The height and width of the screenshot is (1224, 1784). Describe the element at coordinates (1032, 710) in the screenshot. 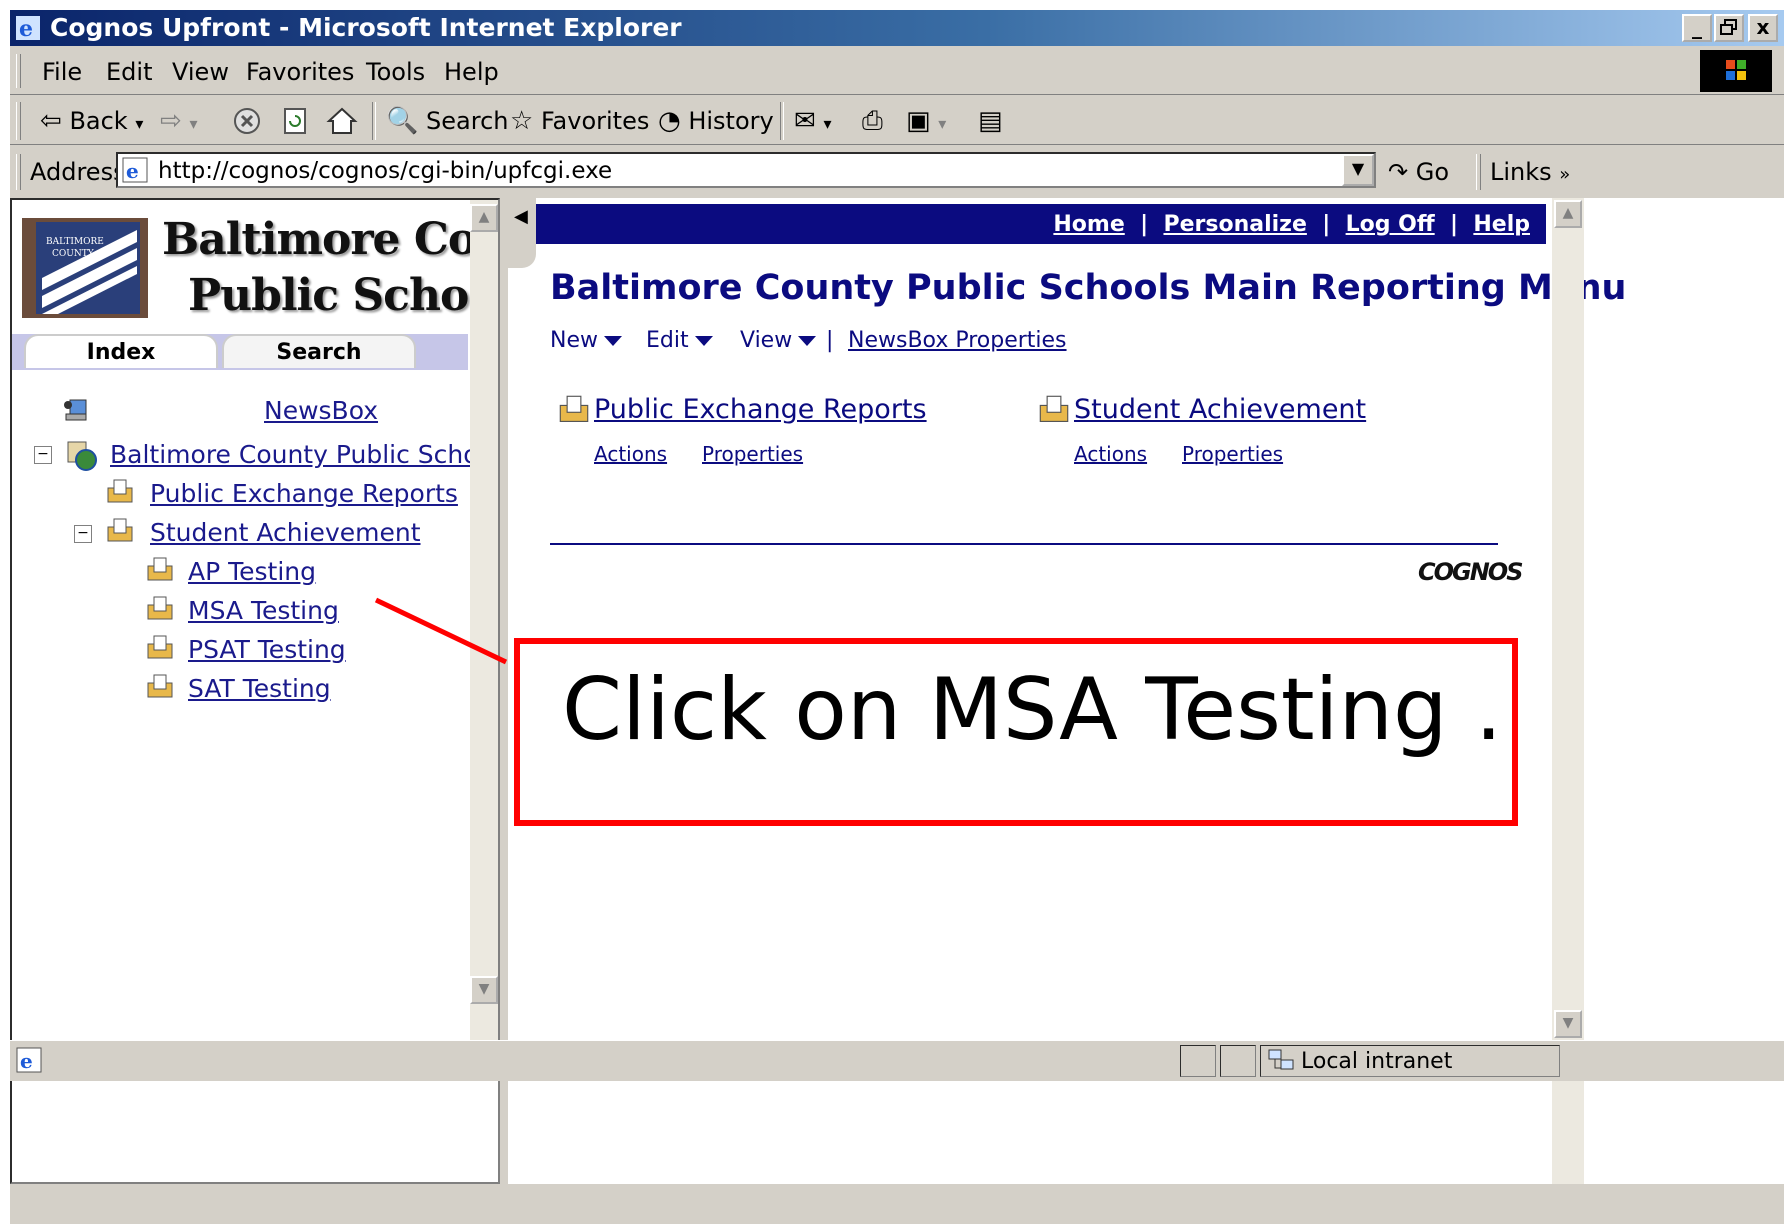

I see `callout-text: Click on MSA Testing .` at that location.